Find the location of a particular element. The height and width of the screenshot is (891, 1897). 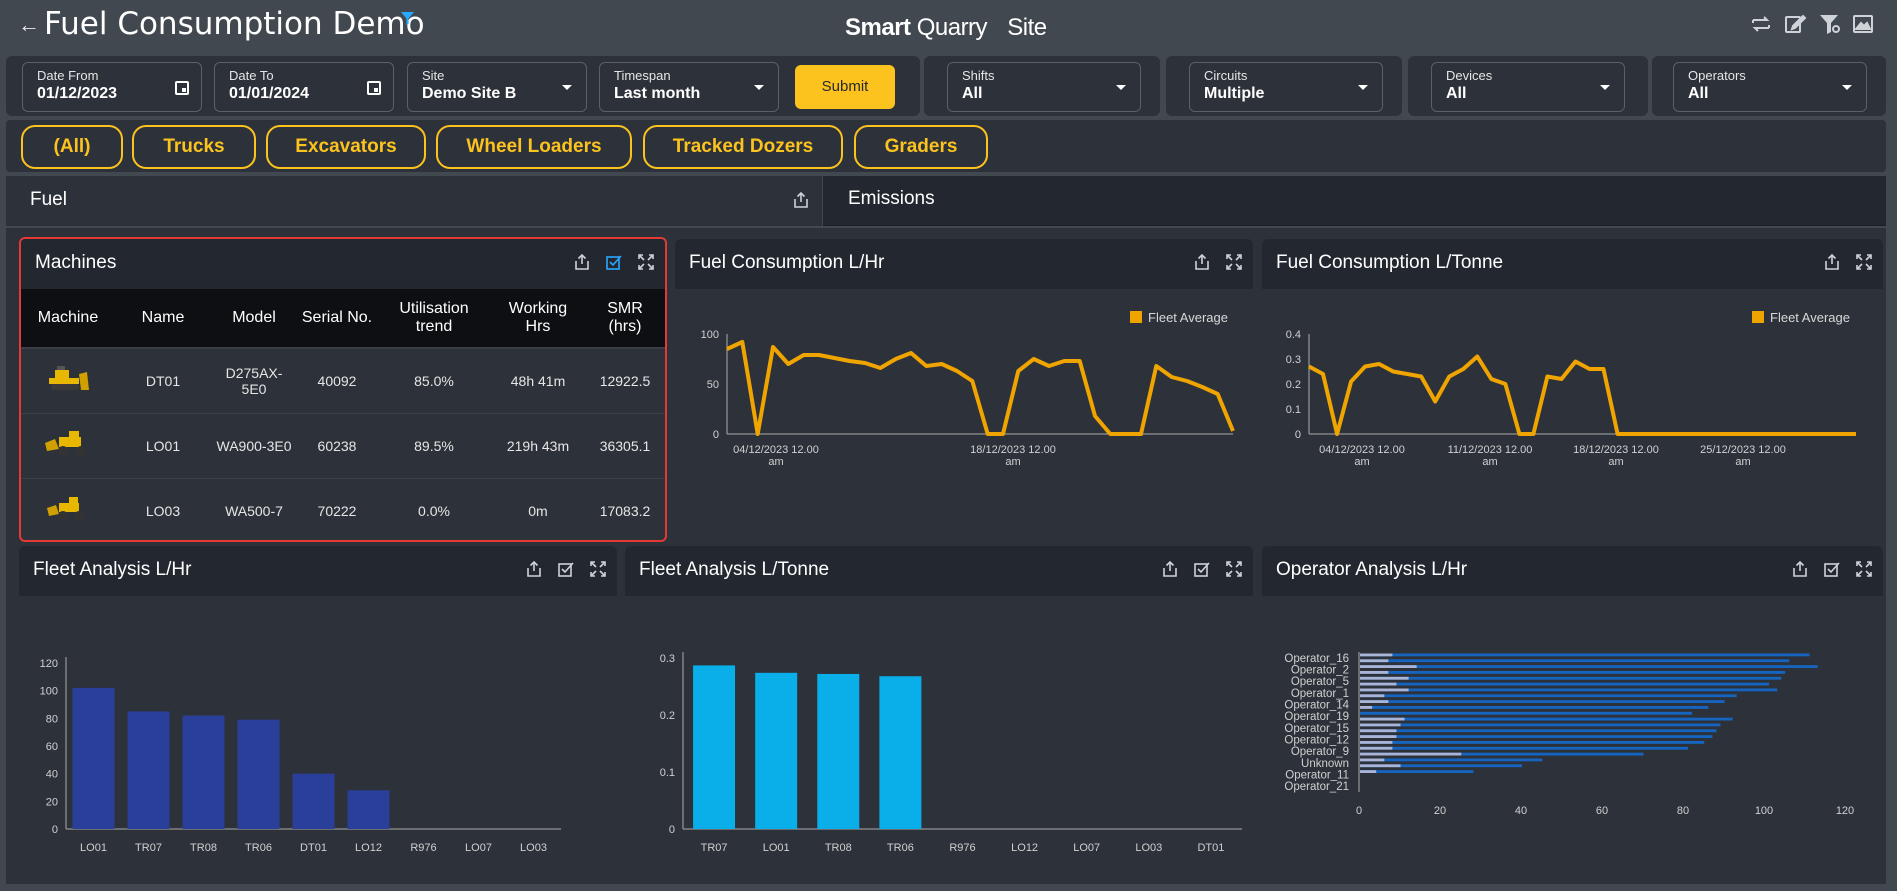

sync-icon is located at coordinates (1761, 24).